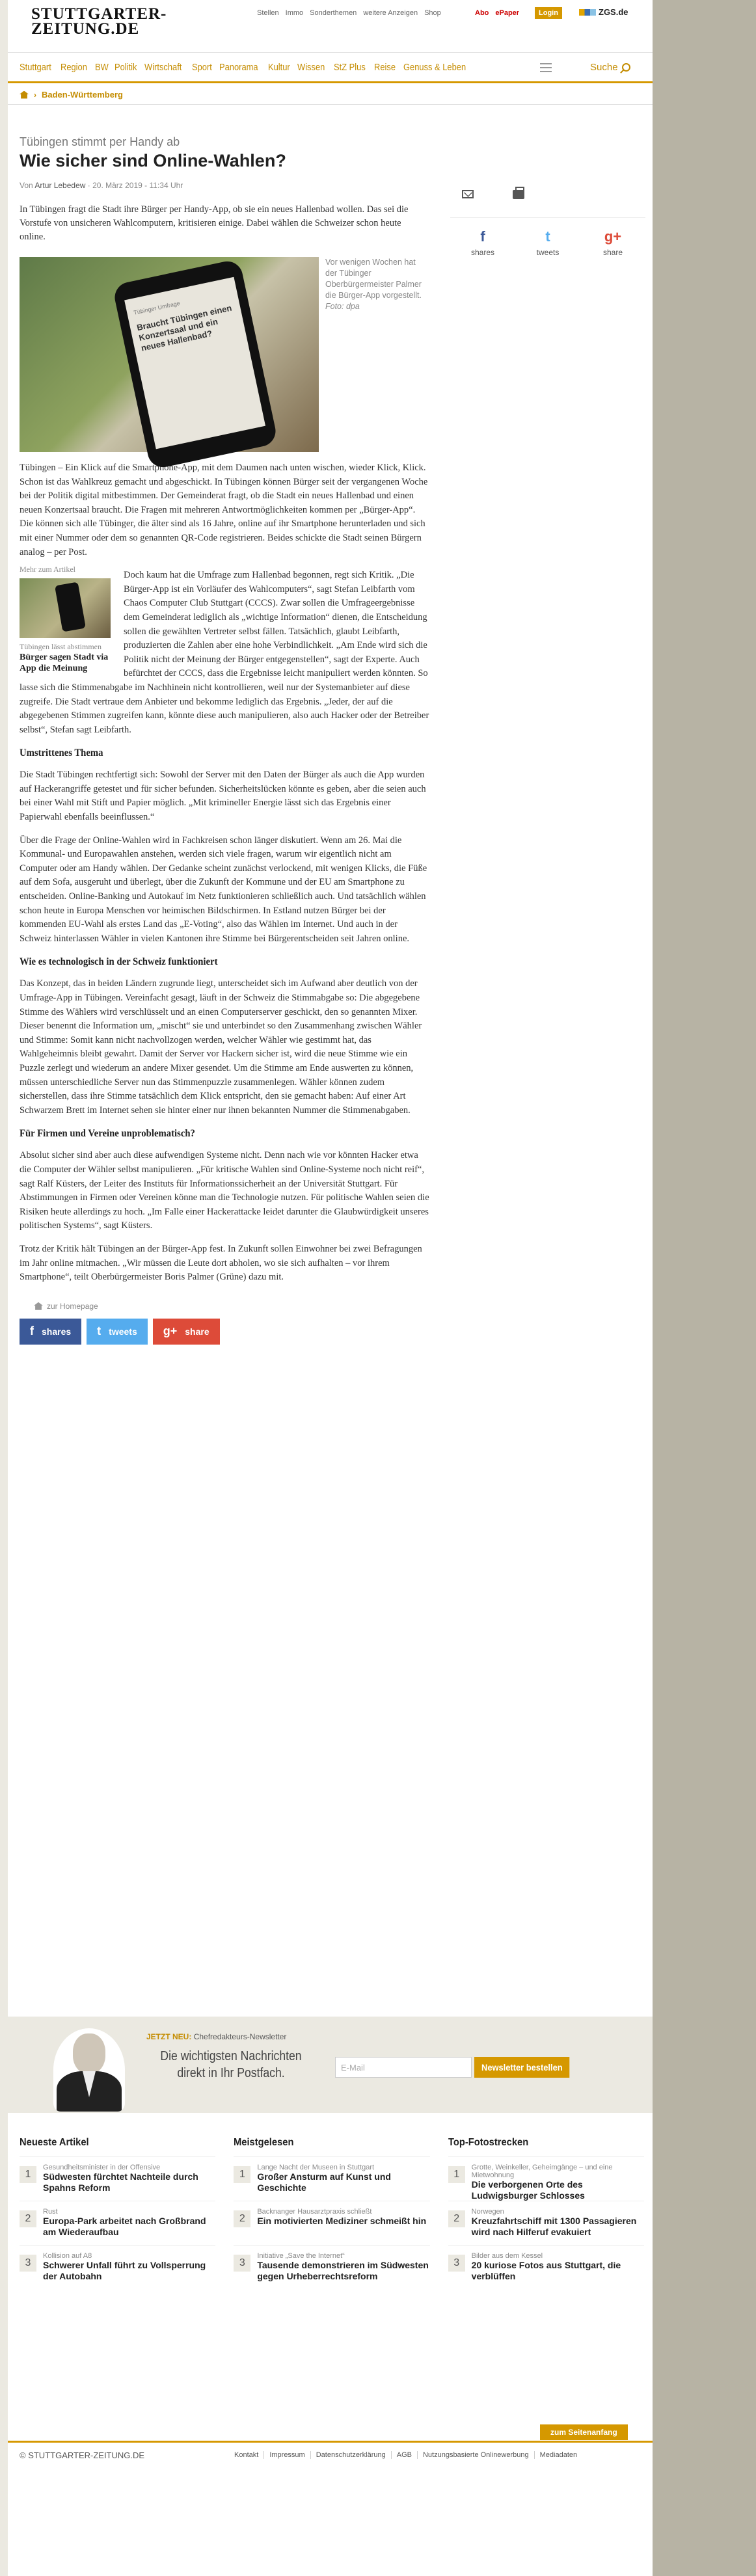  What do you see at coordinates (82, 95) in the screenshot?
I see `breadcrumb-item: Baden-Württemberg` at bounding box center [82, 95].